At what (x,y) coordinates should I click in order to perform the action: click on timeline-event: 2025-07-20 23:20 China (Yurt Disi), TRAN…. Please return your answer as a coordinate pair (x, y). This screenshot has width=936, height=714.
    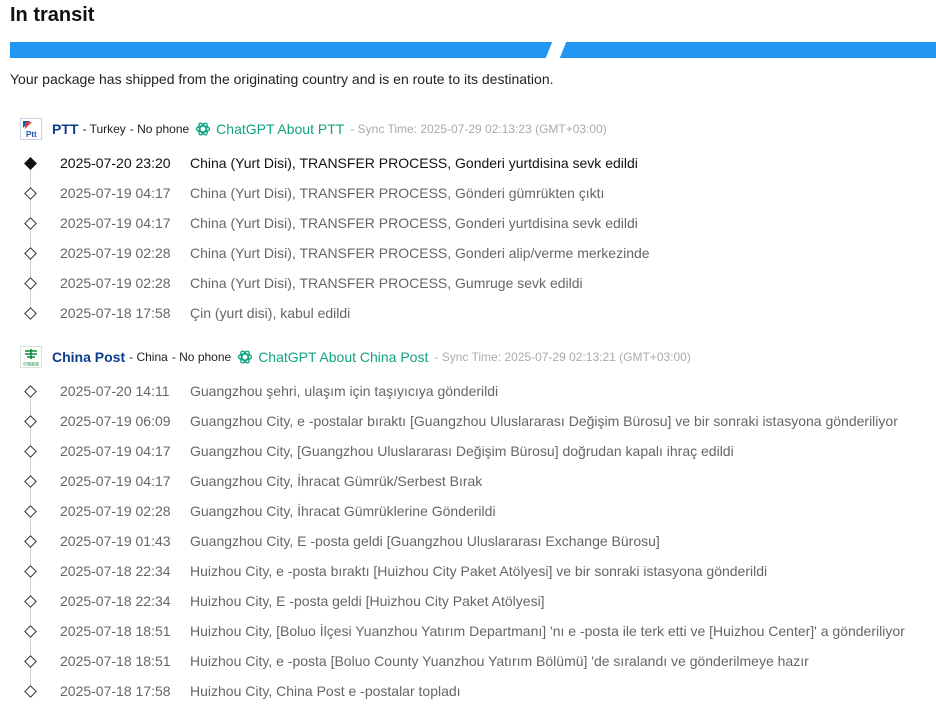
    Looking at the image, I should click on (475, 163).